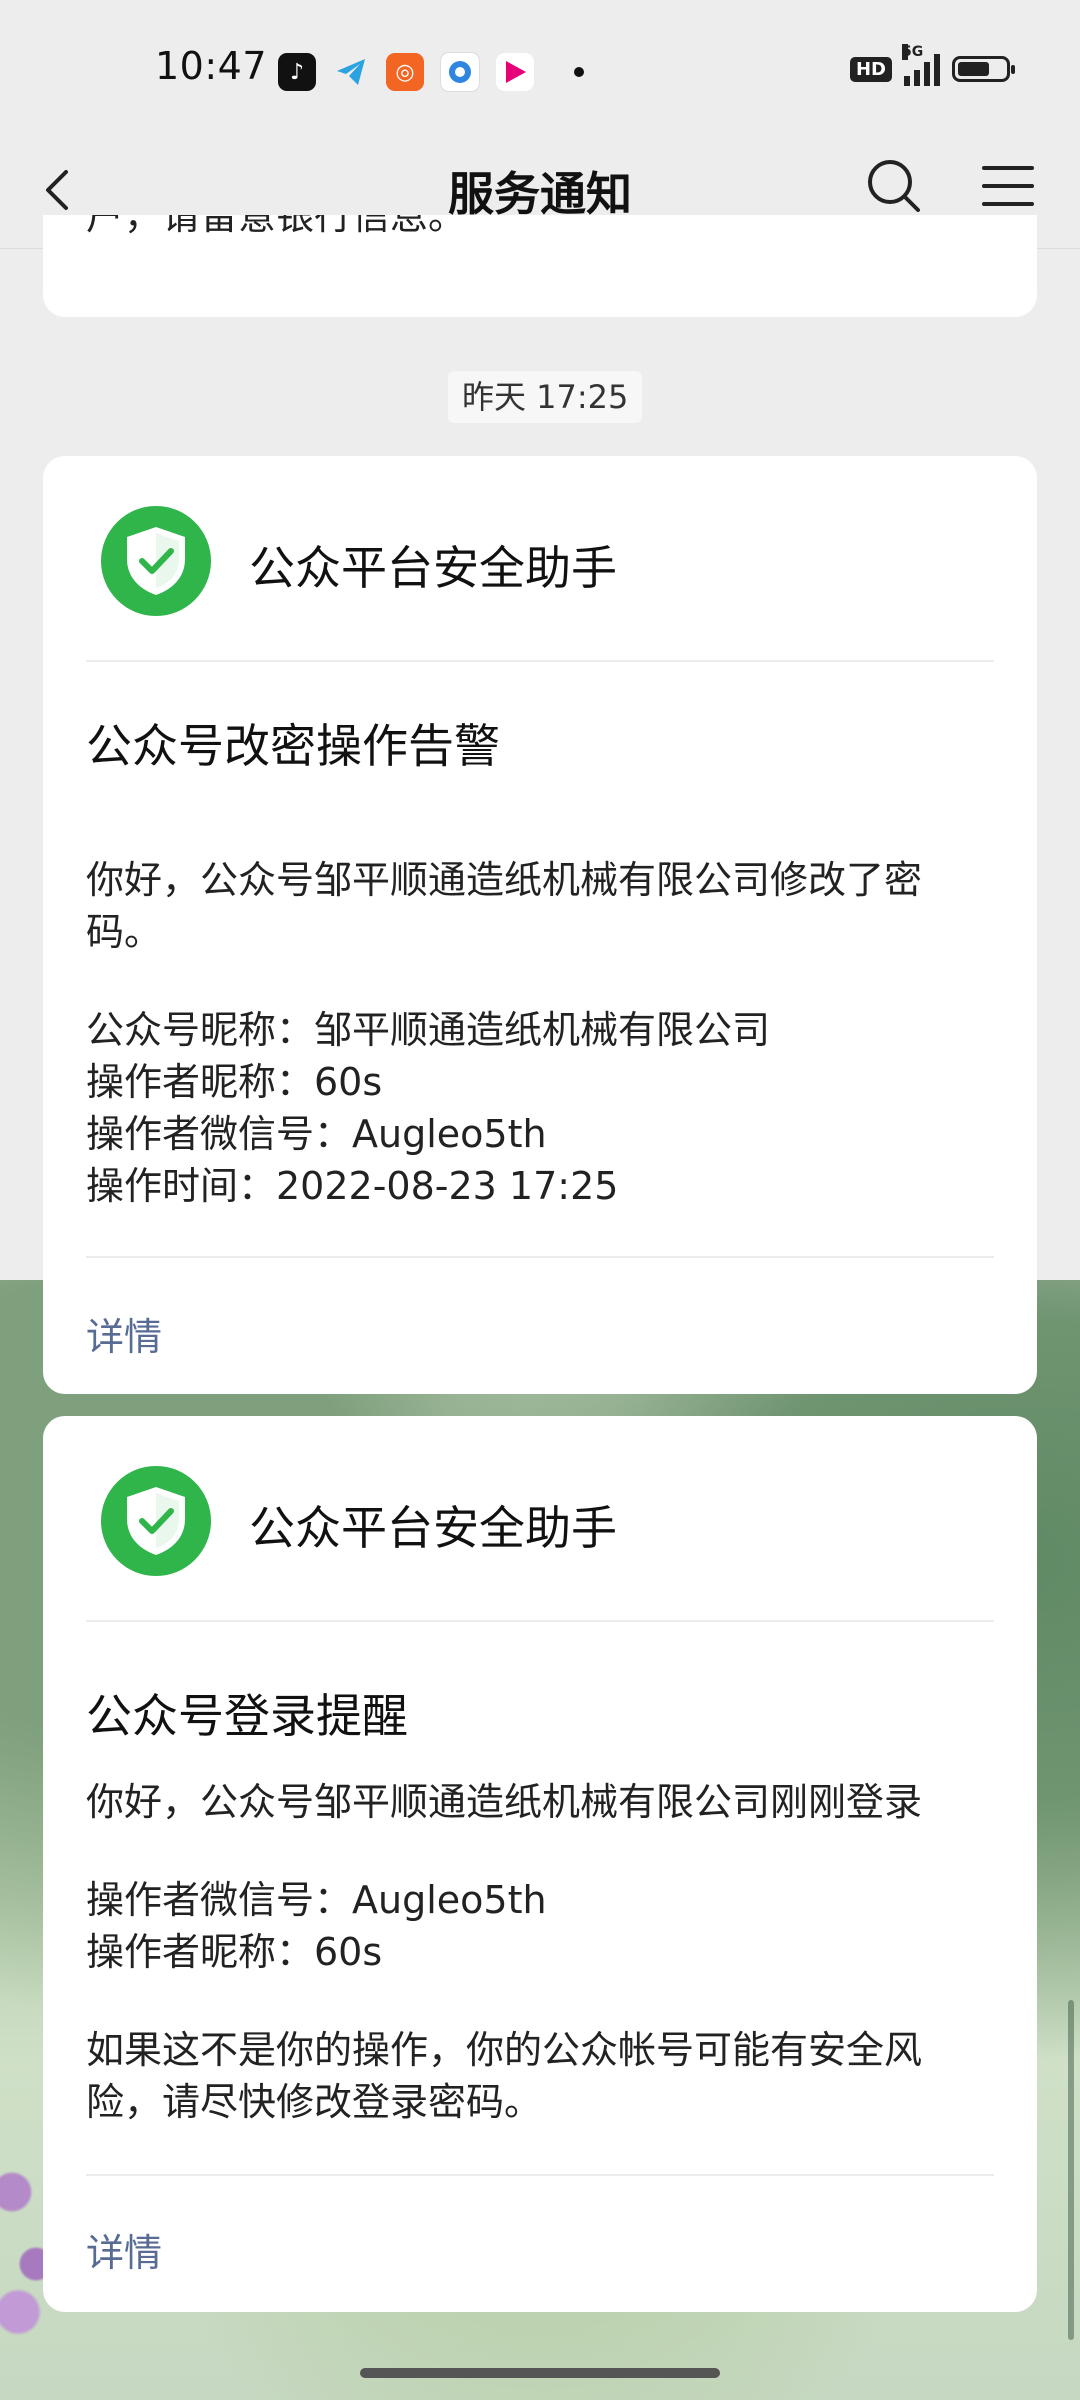 Image resolution: width=1080 pixels, height=2400 pixels. Describe the element at coordinates (314, 2102) in the screenshot. I see `message-warning-line: 险，请尽快修改登录密码。` at that location.